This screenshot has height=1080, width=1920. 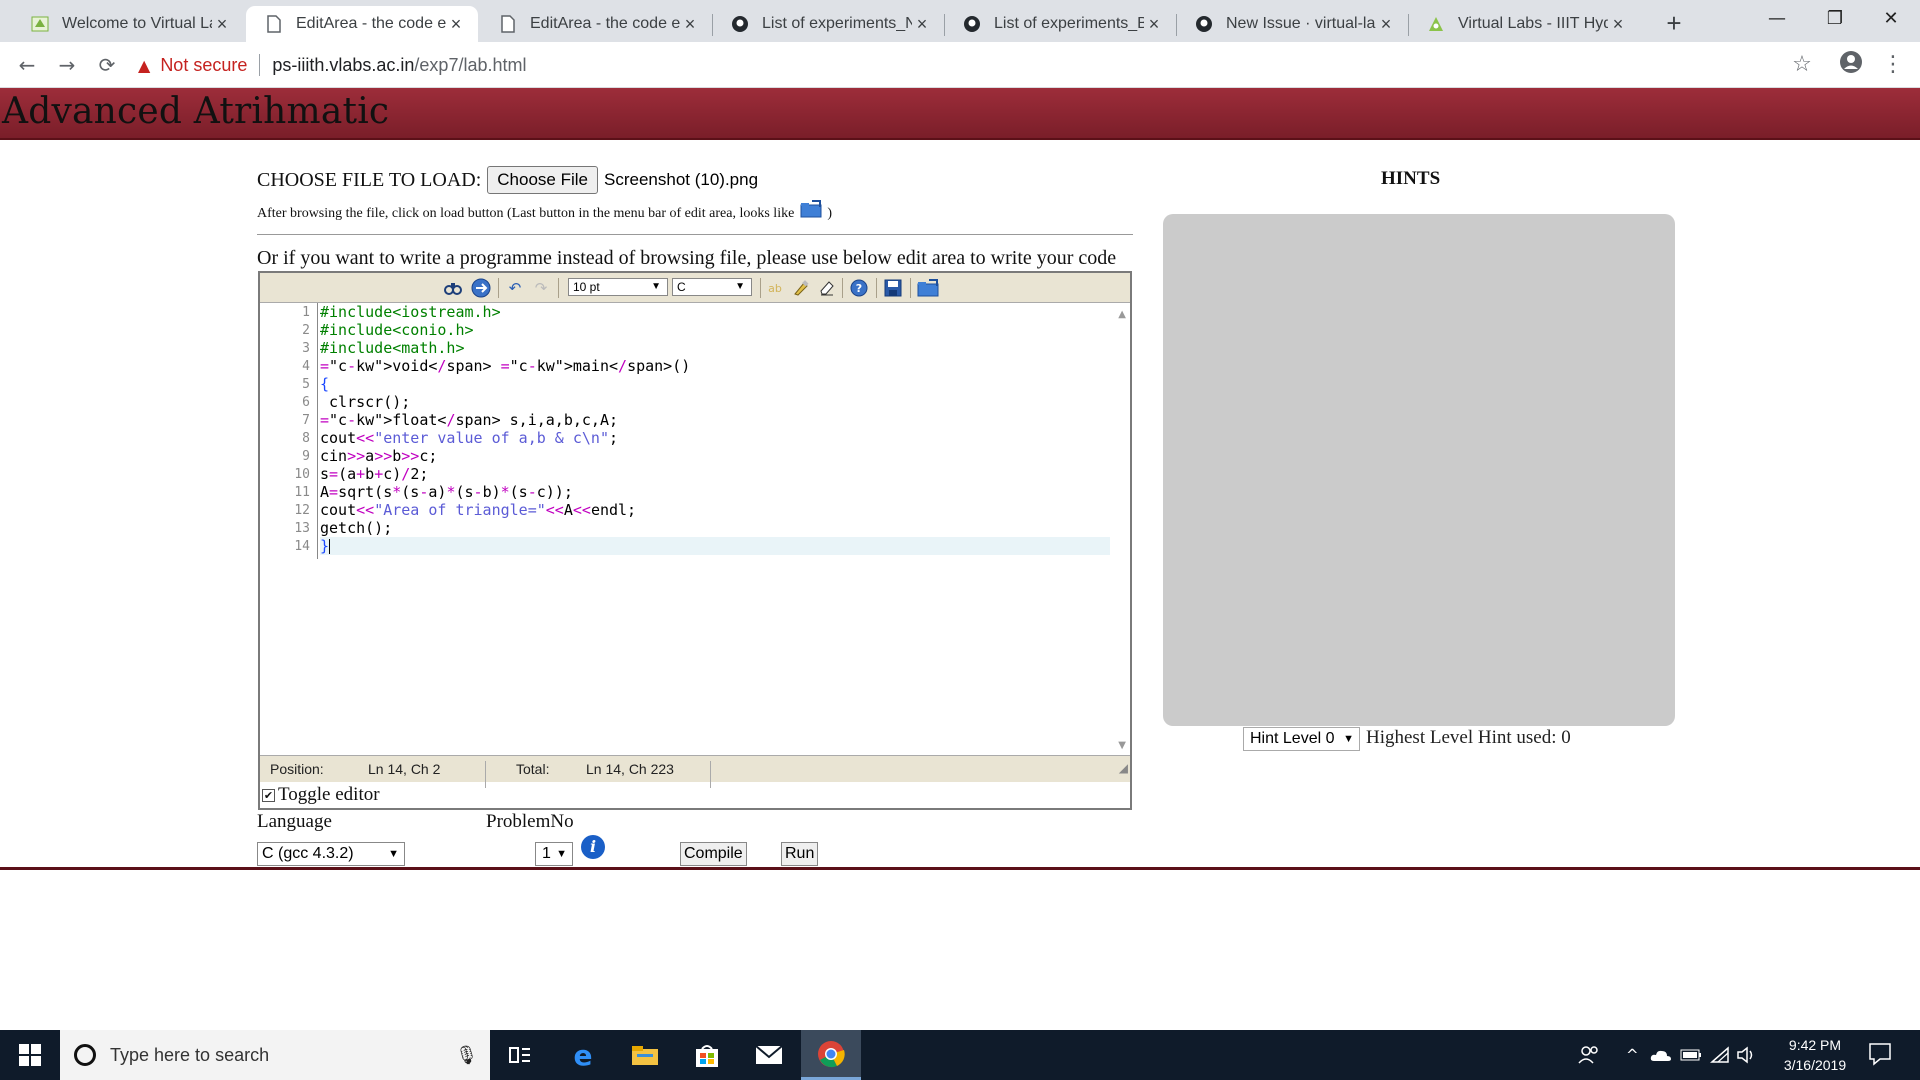 What do you see at coordinates (410, 312) in the screenshot?
I see `code-line: #include<iostream.h>` at bounding box center [410, 312].